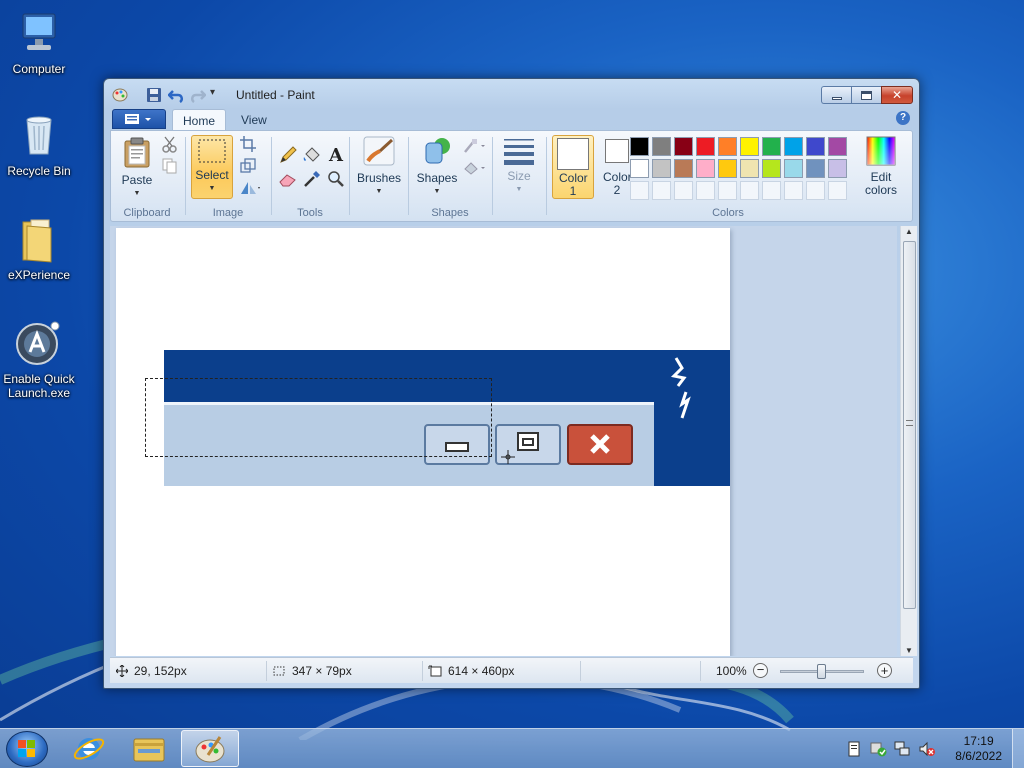 Image resolution: width=1024 pixels, height=768 pixels. What do you see at coordinates (218, 95) in the screenshot?
I see `customize-qat-icon: ▾` at bounding box center [218, 95].